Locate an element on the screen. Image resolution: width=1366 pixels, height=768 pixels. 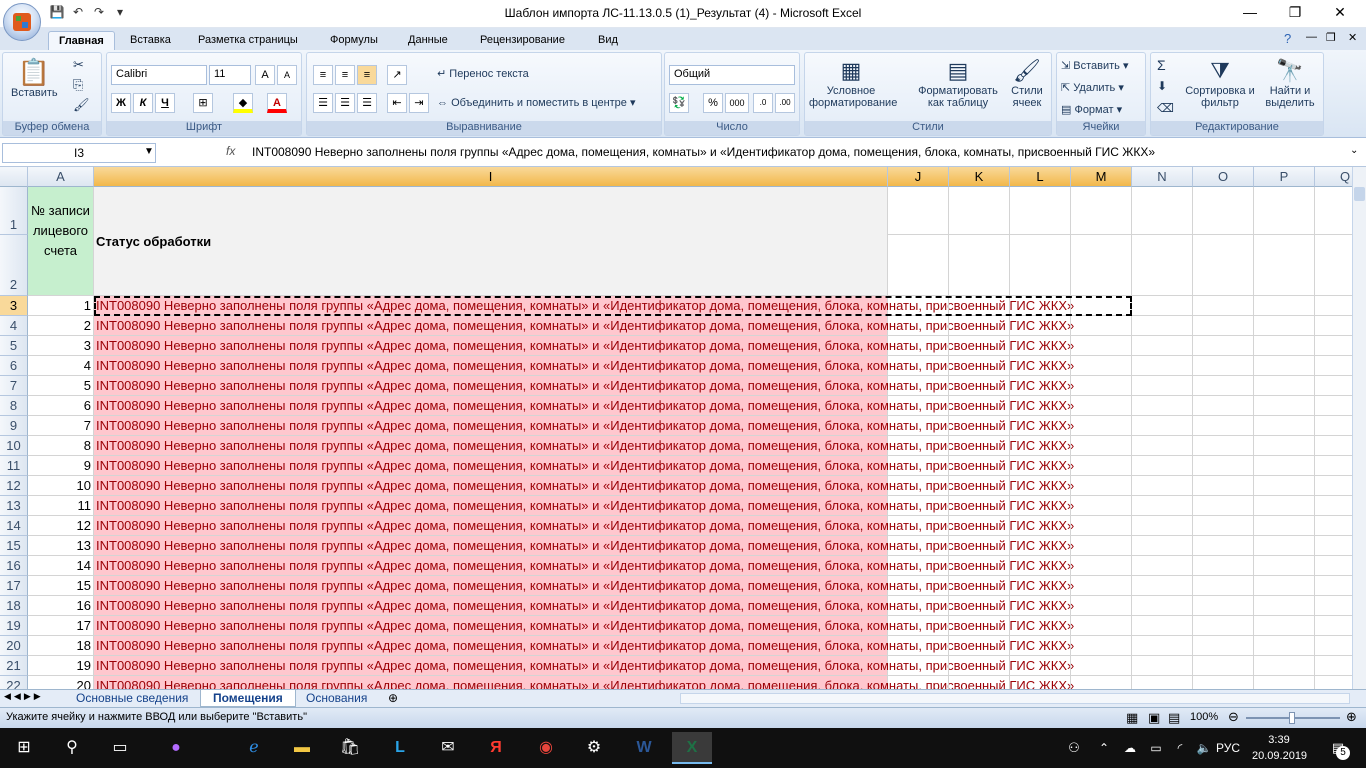
decrease-indent-icon: ⇤ is located at coordinates (397, 103).